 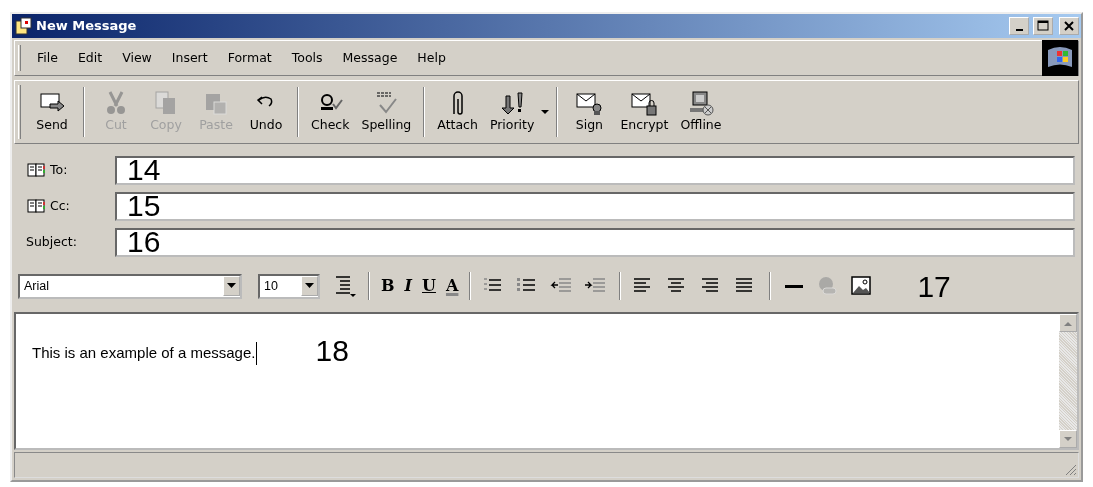 What do you see at coordinates (330, 112) in the screenshot?
I see `toolbar-button: Check` at bounding box center [330, 112].